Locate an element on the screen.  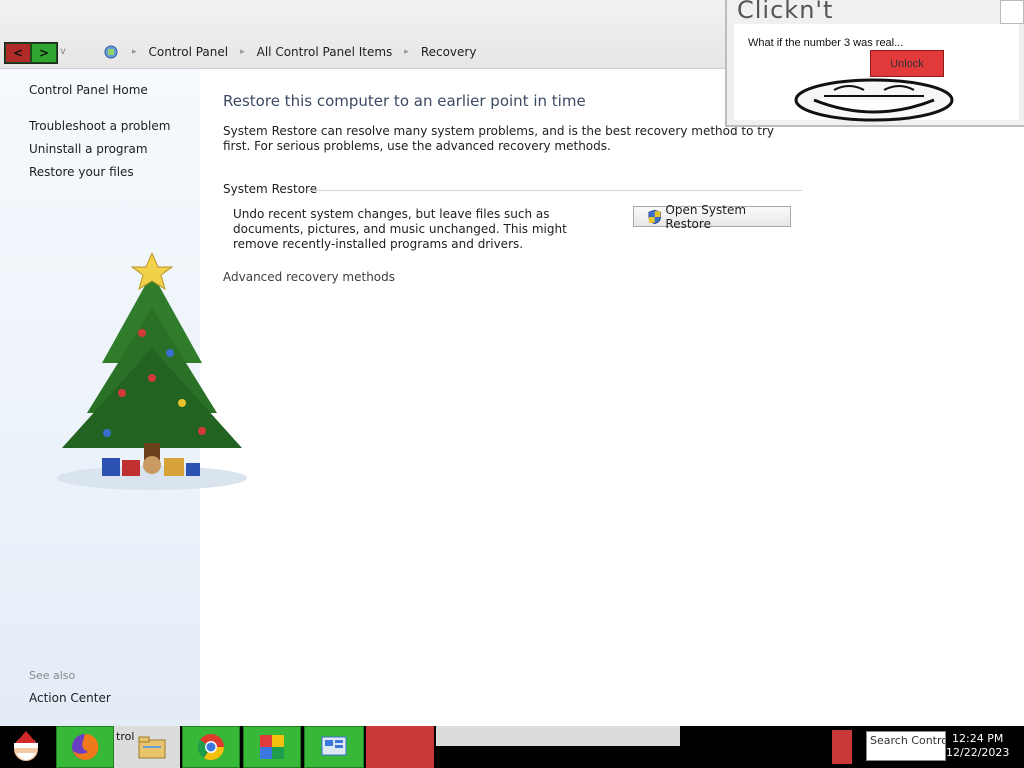
computer-icon is located at coordinates (334, 746).